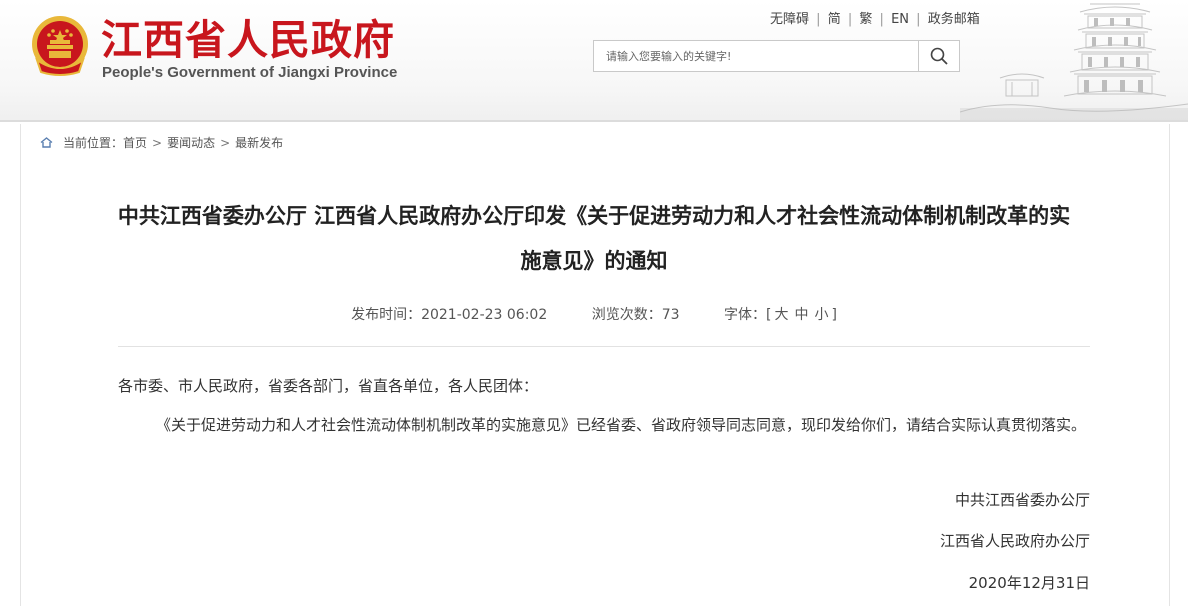 The image size is (1188, 606). I want to click on publish-time: 发布时间：2021-02-23 06:02, so click(449, 315).